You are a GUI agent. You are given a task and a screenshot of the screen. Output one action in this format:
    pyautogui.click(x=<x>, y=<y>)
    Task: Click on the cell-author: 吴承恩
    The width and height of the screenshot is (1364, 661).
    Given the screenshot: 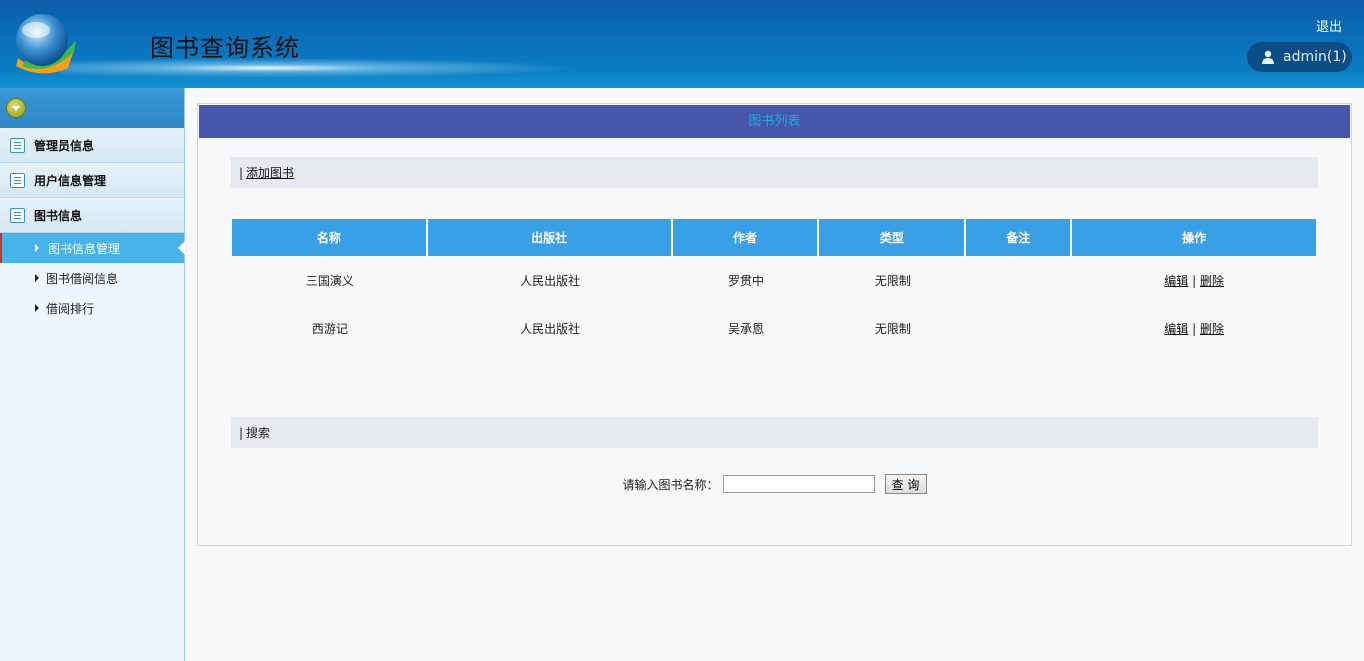 What is the action you would take?
    pyautogui.click(x=745, y=328)
    